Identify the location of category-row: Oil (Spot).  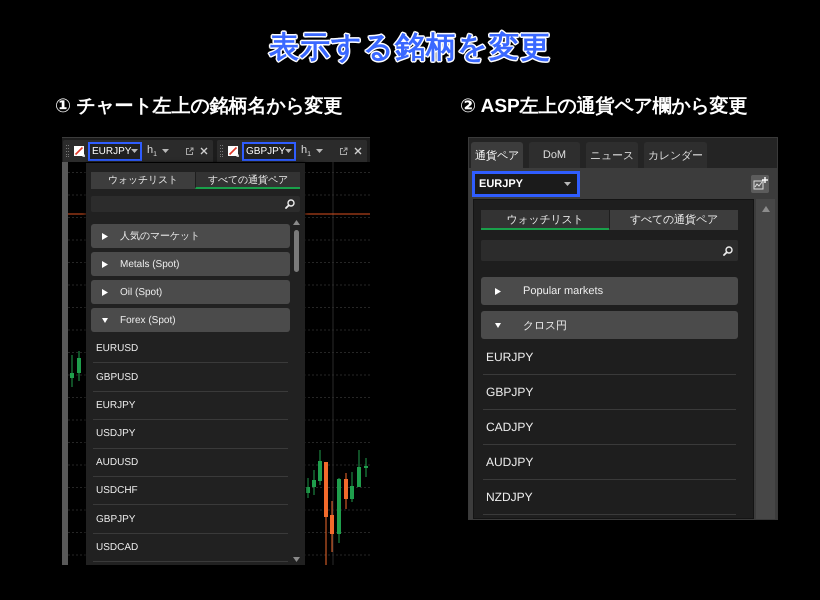
(190, 292).